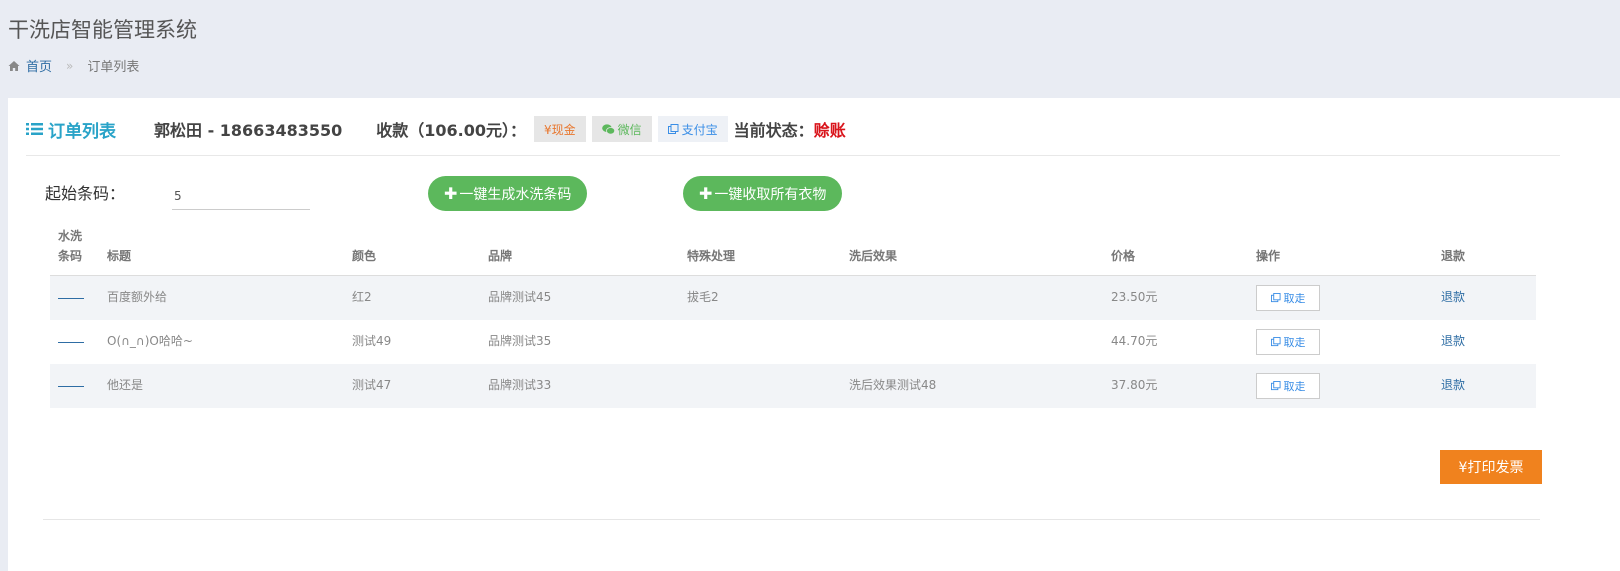 The image size is (1620, 571). Describe the element at coordinates (1134, 340) in the screenshot. I see `price-cell: 44.70元` at that location.